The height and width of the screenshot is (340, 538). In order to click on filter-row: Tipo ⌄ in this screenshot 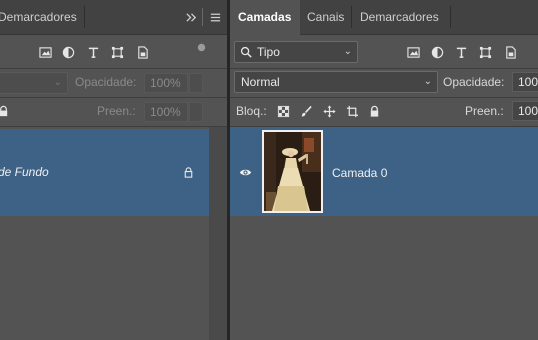, I will do `click(384, 52)`.